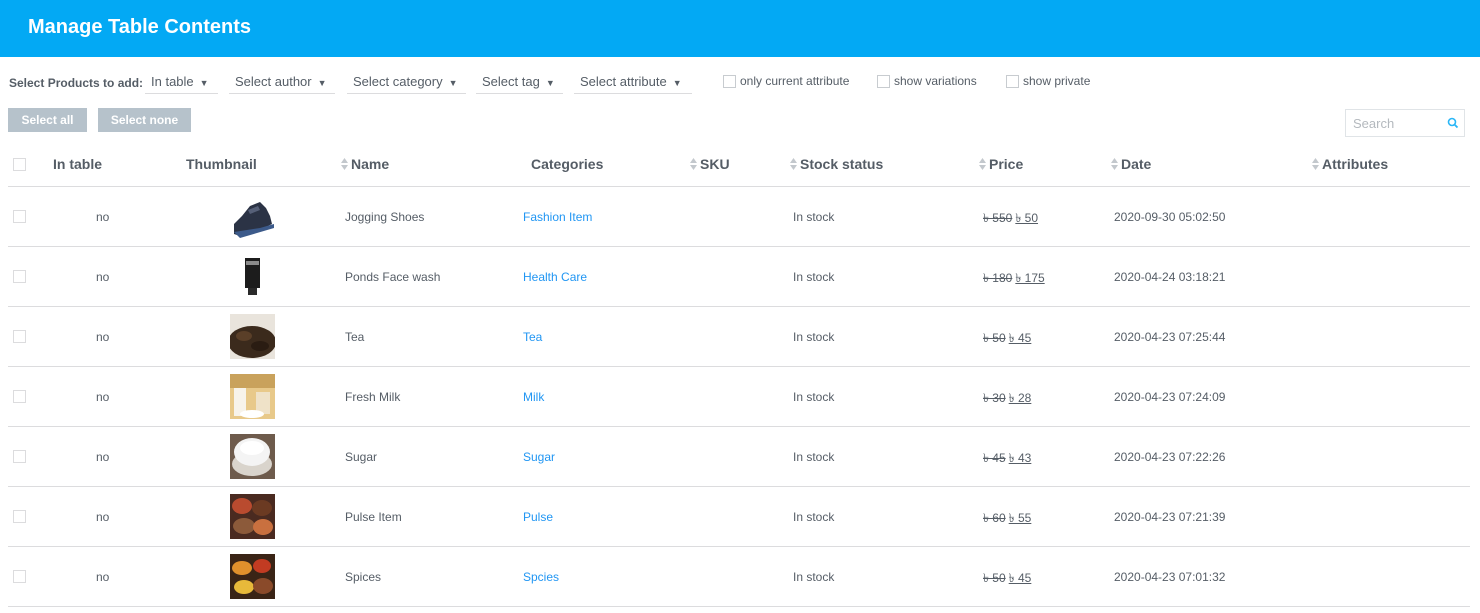 The height and width of the screenshot is (613, 1480). What do you see at coordinates (1170, 397) in the screenshot?
I see `date: 2020-04-23 07:24:09` at bounding box center [1170, 397].